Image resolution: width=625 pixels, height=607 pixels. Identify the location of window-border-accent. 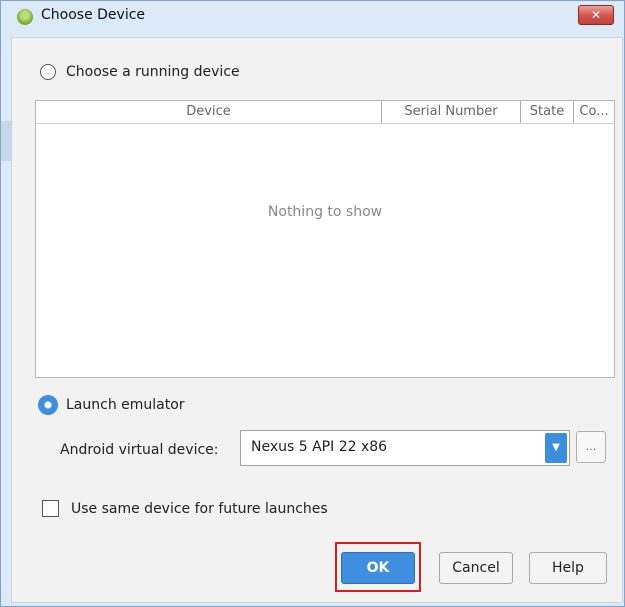
(6, 141).